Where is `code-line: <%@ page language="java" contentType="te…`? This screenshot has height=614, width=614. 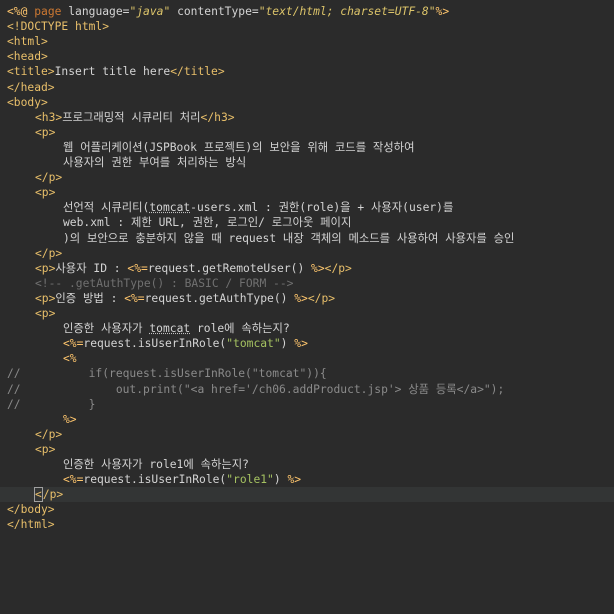 code-line: <%@ page language="java" contentType="te… is located at coordinates (307, 11).